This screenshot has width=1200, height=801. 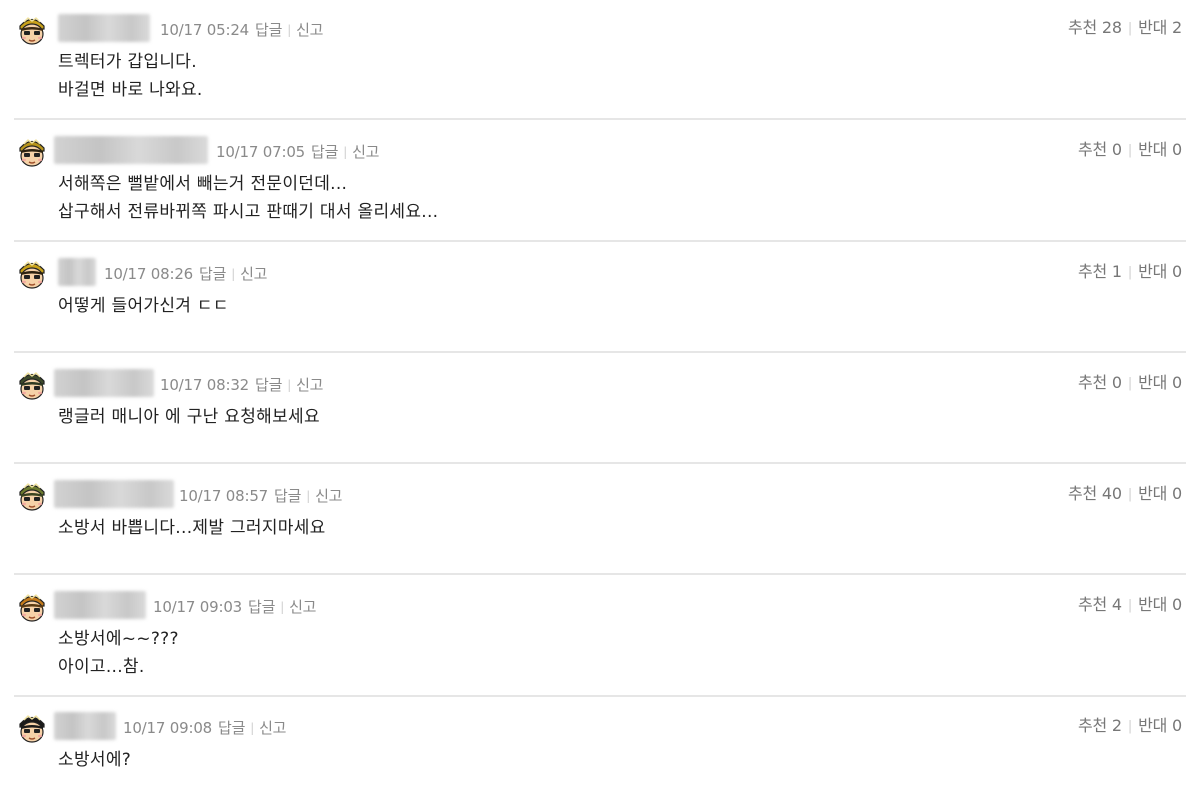 What do you see at coordinates (168, 728) in the screenshot?
I see `comment-time: 10/17 09:08` at bounding box center [168, 728].